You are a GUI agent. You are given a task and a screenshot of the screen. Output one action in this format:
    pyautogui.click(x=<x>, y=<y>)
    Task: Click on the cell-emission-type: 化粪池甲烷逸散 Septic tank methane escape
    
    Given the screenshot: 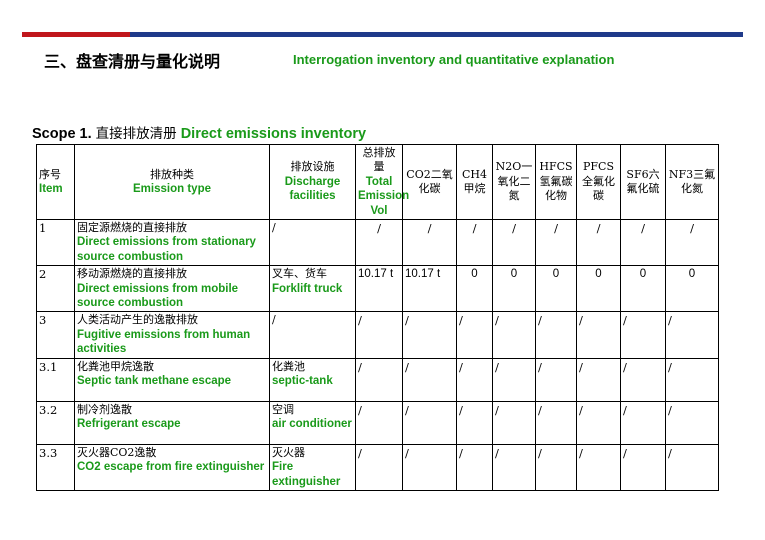 What is the action you would take?
    pyautogui.click(x=172, y=379)
    